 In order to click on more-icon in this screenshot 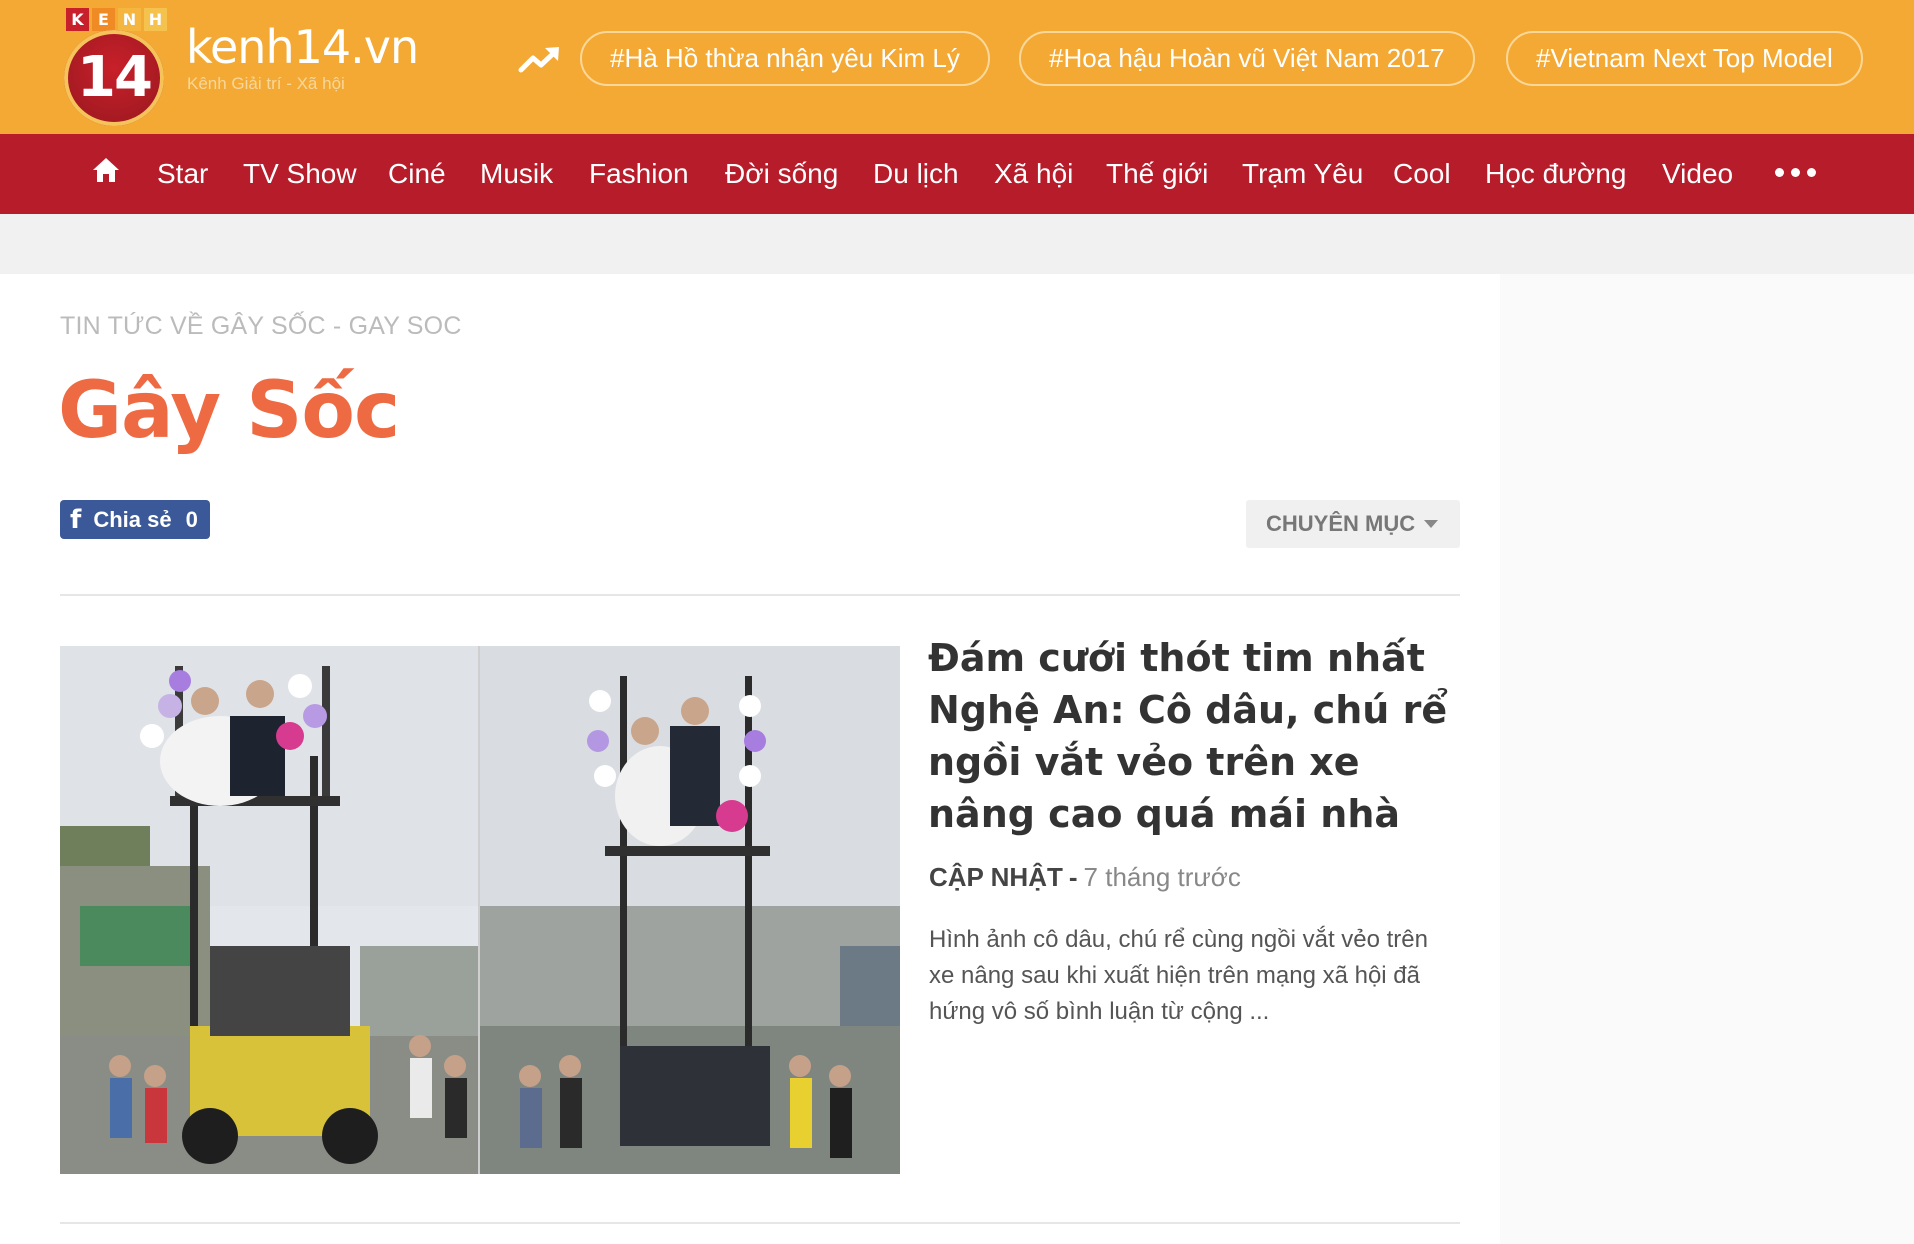, I will do `click(1795, 172)`.